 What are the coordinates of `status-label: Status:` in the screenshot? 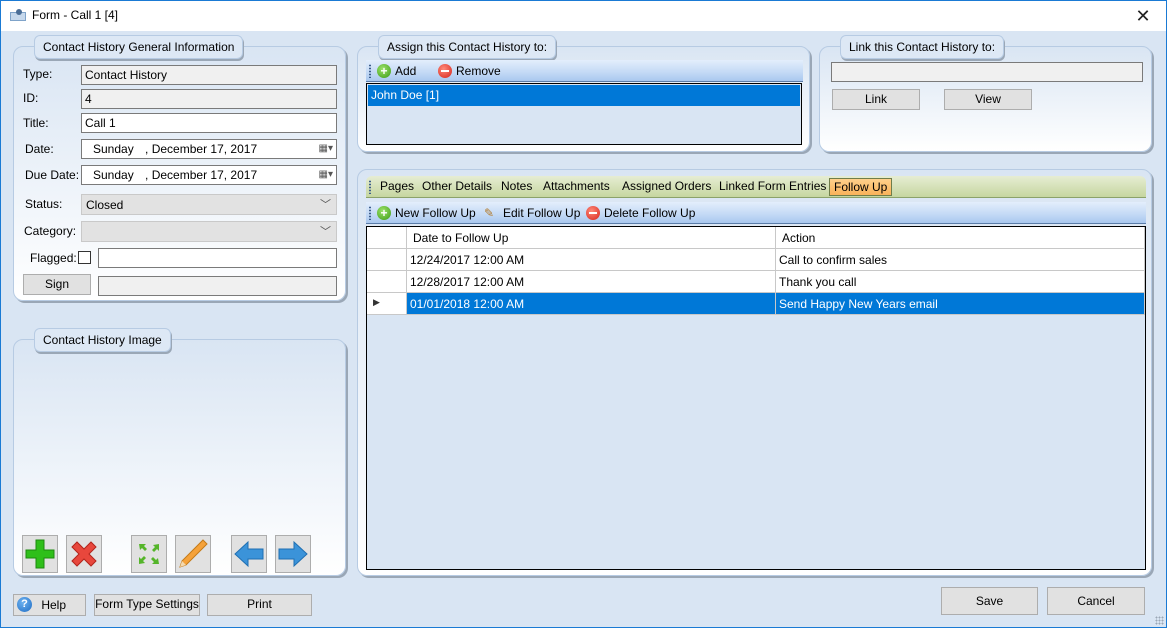 It's located at (44, 204).